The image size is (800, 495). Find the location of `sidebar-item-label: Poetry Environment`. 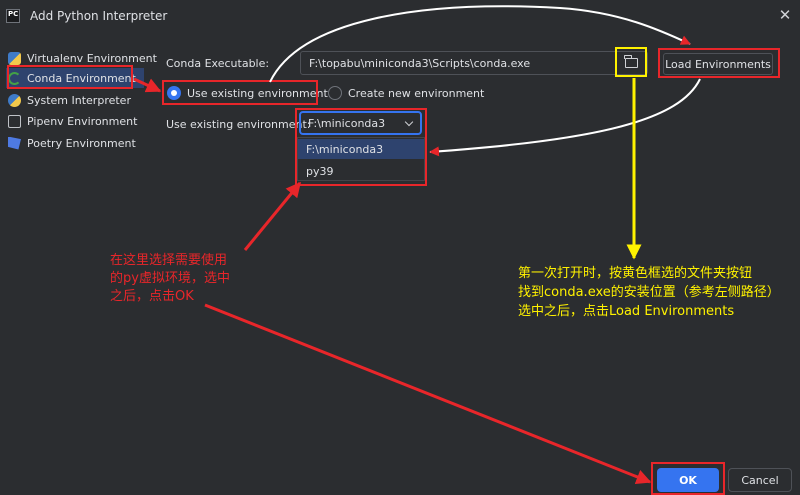

sidebar-item-label: Poetry Environment is located at coordinates (81, 143).